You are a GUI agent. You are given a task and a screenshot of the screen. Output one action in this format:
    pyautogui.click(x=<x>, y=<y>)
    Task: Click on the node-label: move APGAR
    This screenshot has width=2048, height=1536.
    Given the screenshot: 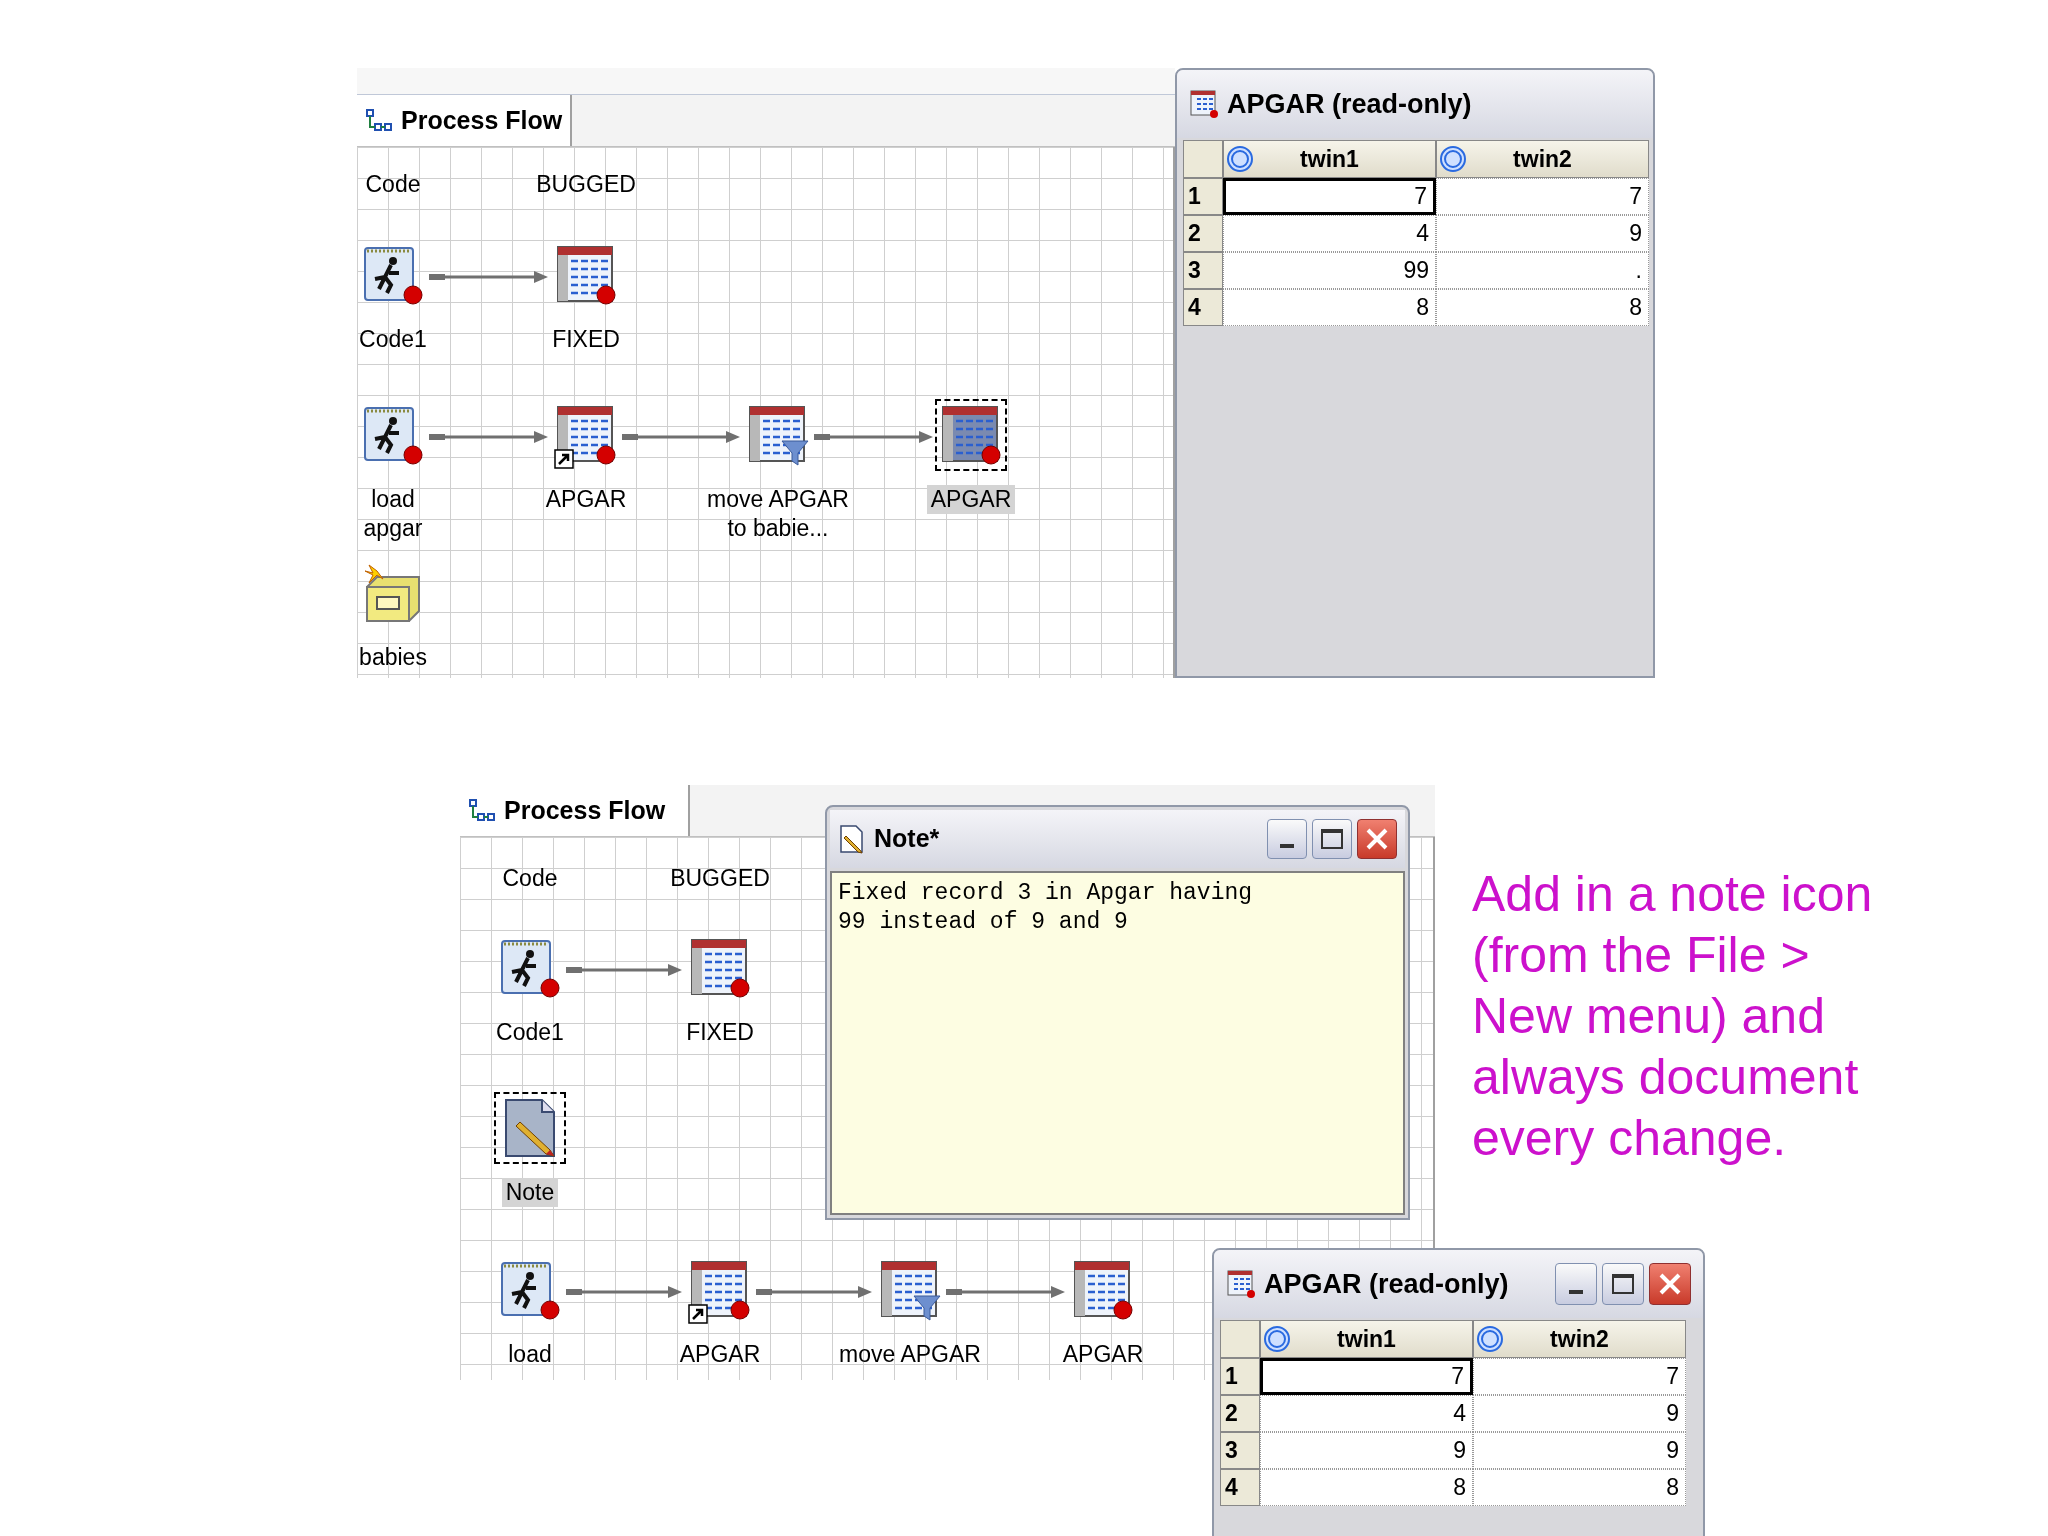 What is the action you would take?
    pyautogui.click(x=910, y=1354)
    